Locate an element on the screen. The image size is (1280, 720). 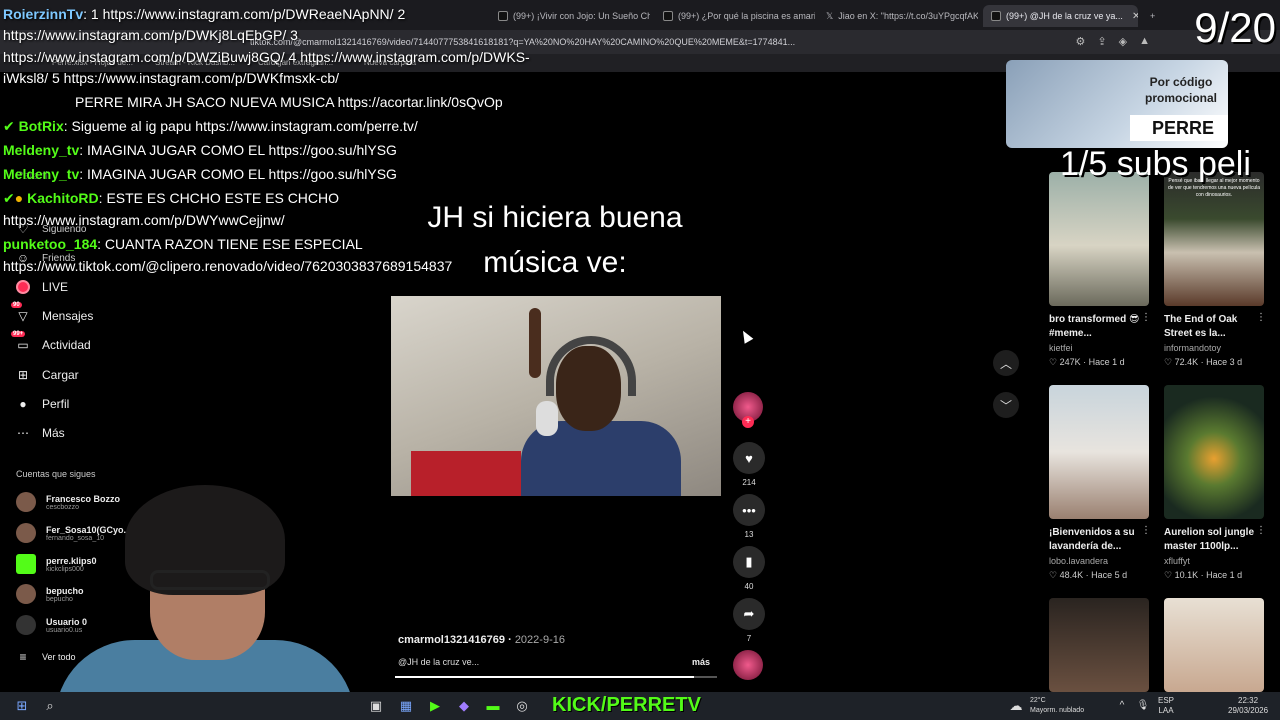
music-disc-button is located at coordinates (749, 665).